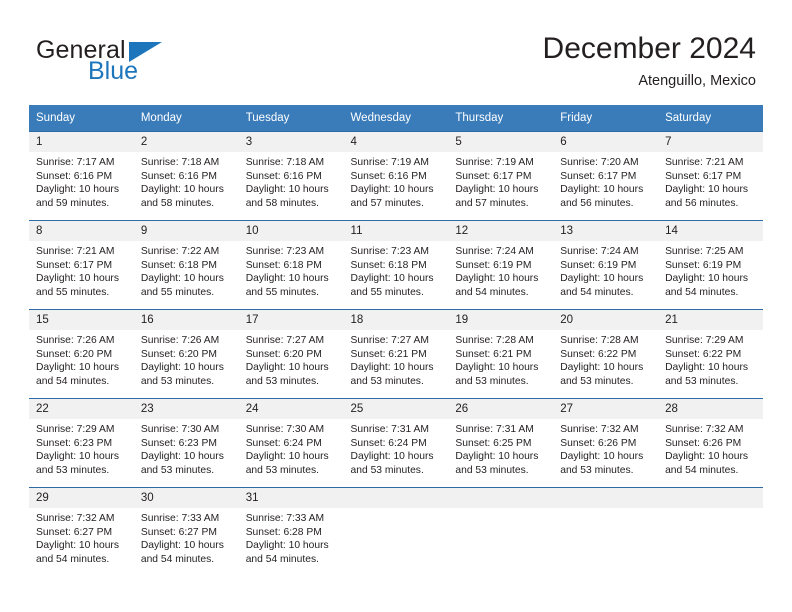 This screenshot has width=792, height=612. What do you see at coordinates (649, 48) in the screenshot?
I see `page-title: December 2024` at bounding box center [649, 48].